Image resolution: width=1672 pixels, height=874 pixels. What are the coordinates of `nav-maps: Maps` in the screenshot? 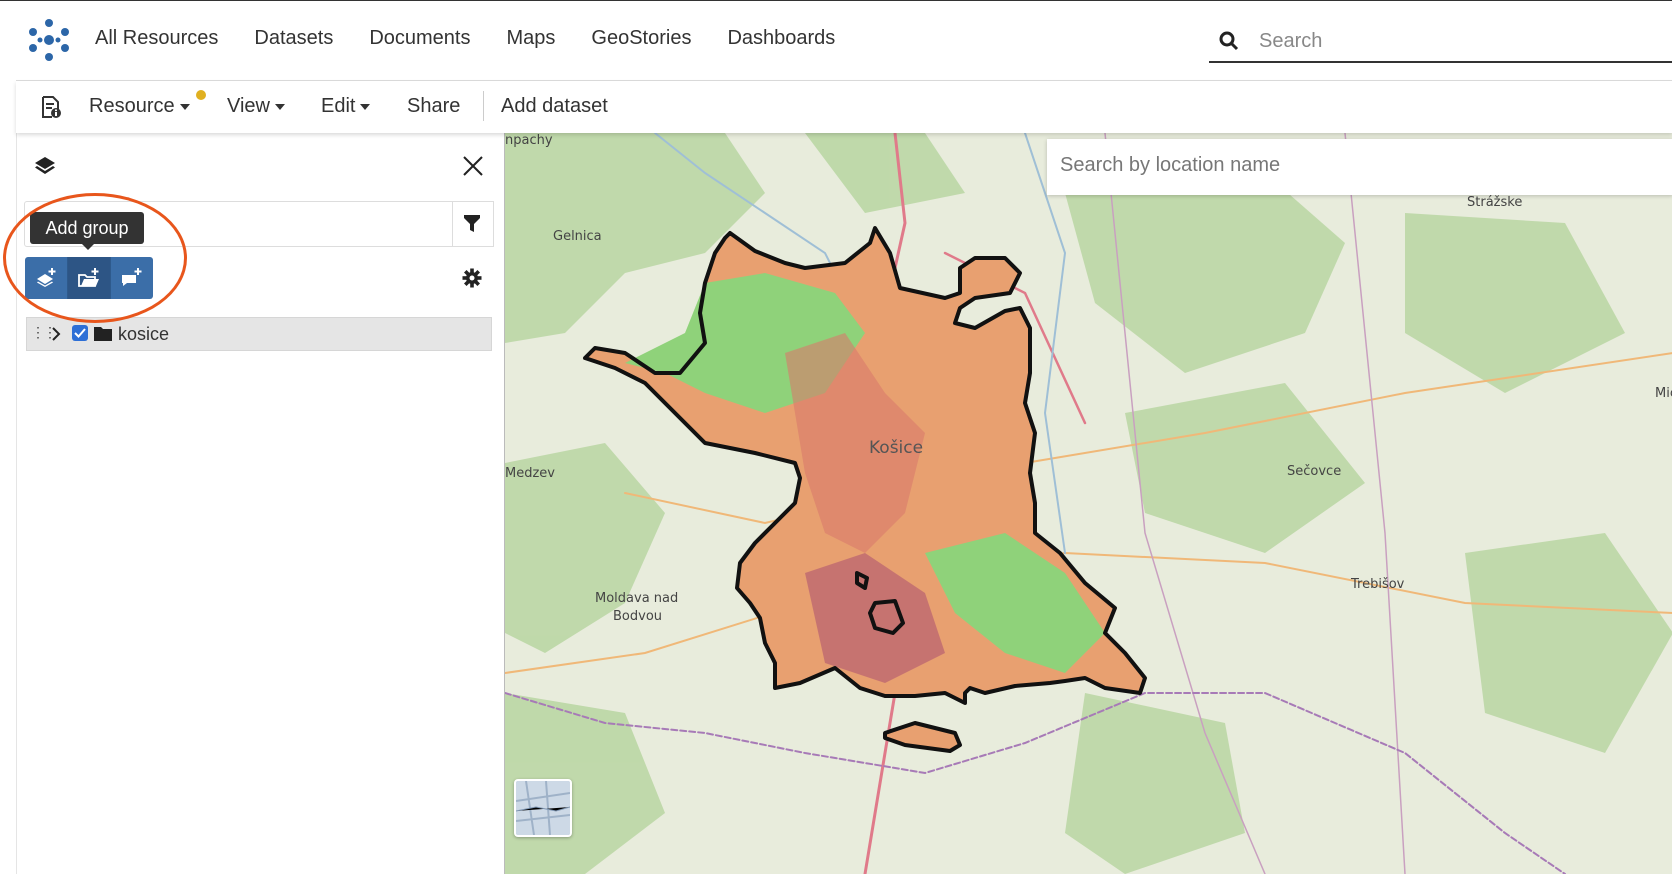 It's located at (530, 38).